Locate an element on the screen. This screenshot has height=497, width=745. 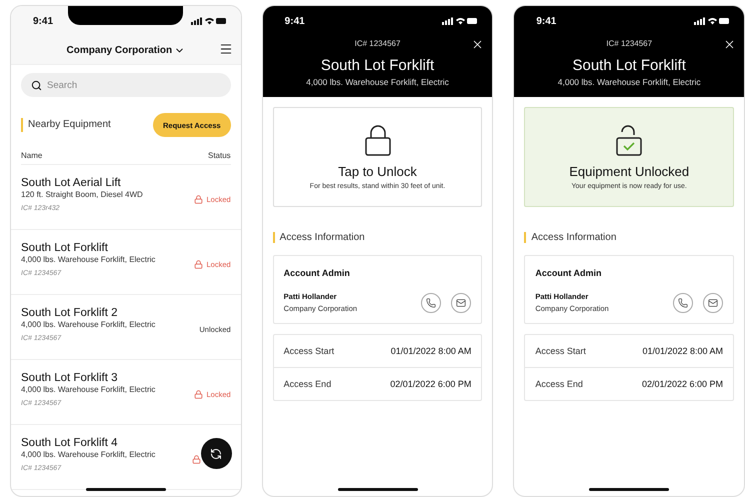
equipment-name: South Lot Forklift is located at coordinates (65, 248).